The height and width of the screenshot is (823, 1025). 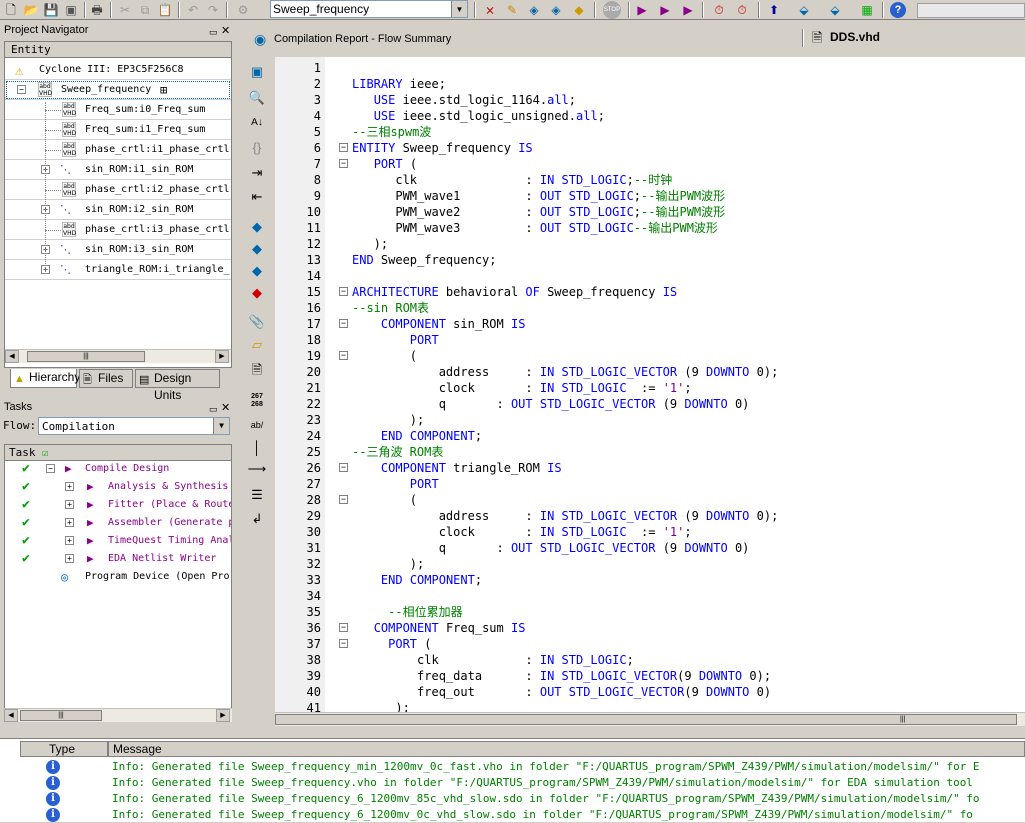 I want to click on assignment-editor-icon: ✎, so click(x=512, y=9).